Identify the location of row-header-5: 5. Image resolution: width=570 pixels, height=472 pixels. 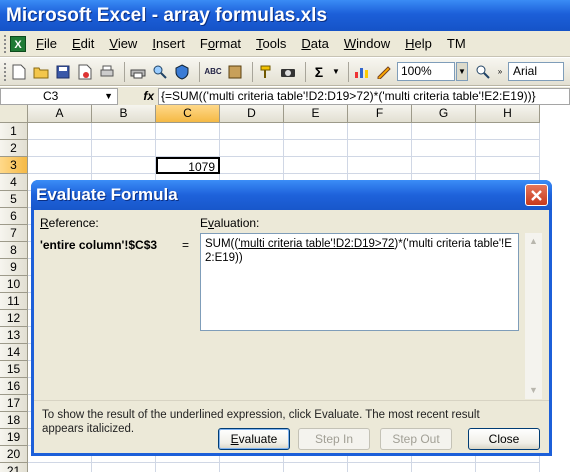
(14, 199).